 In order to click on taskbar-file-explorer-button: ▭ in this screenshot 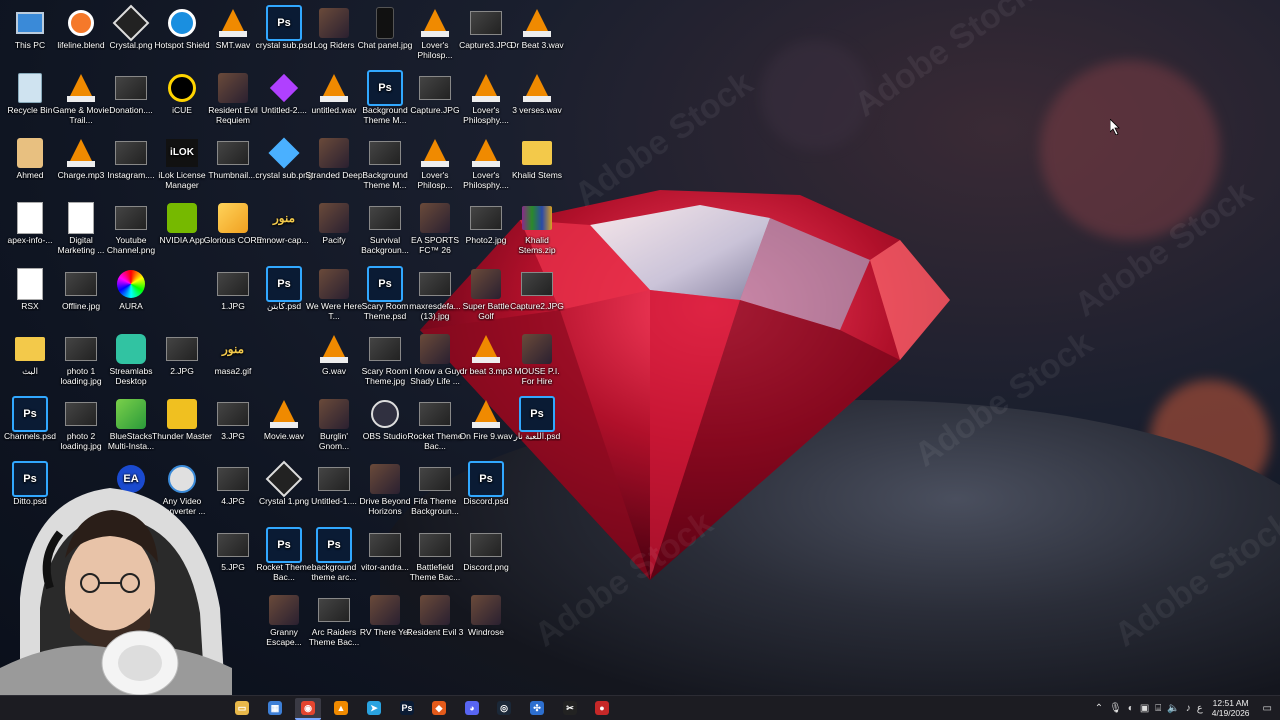, I will do `click(242, 708)`.